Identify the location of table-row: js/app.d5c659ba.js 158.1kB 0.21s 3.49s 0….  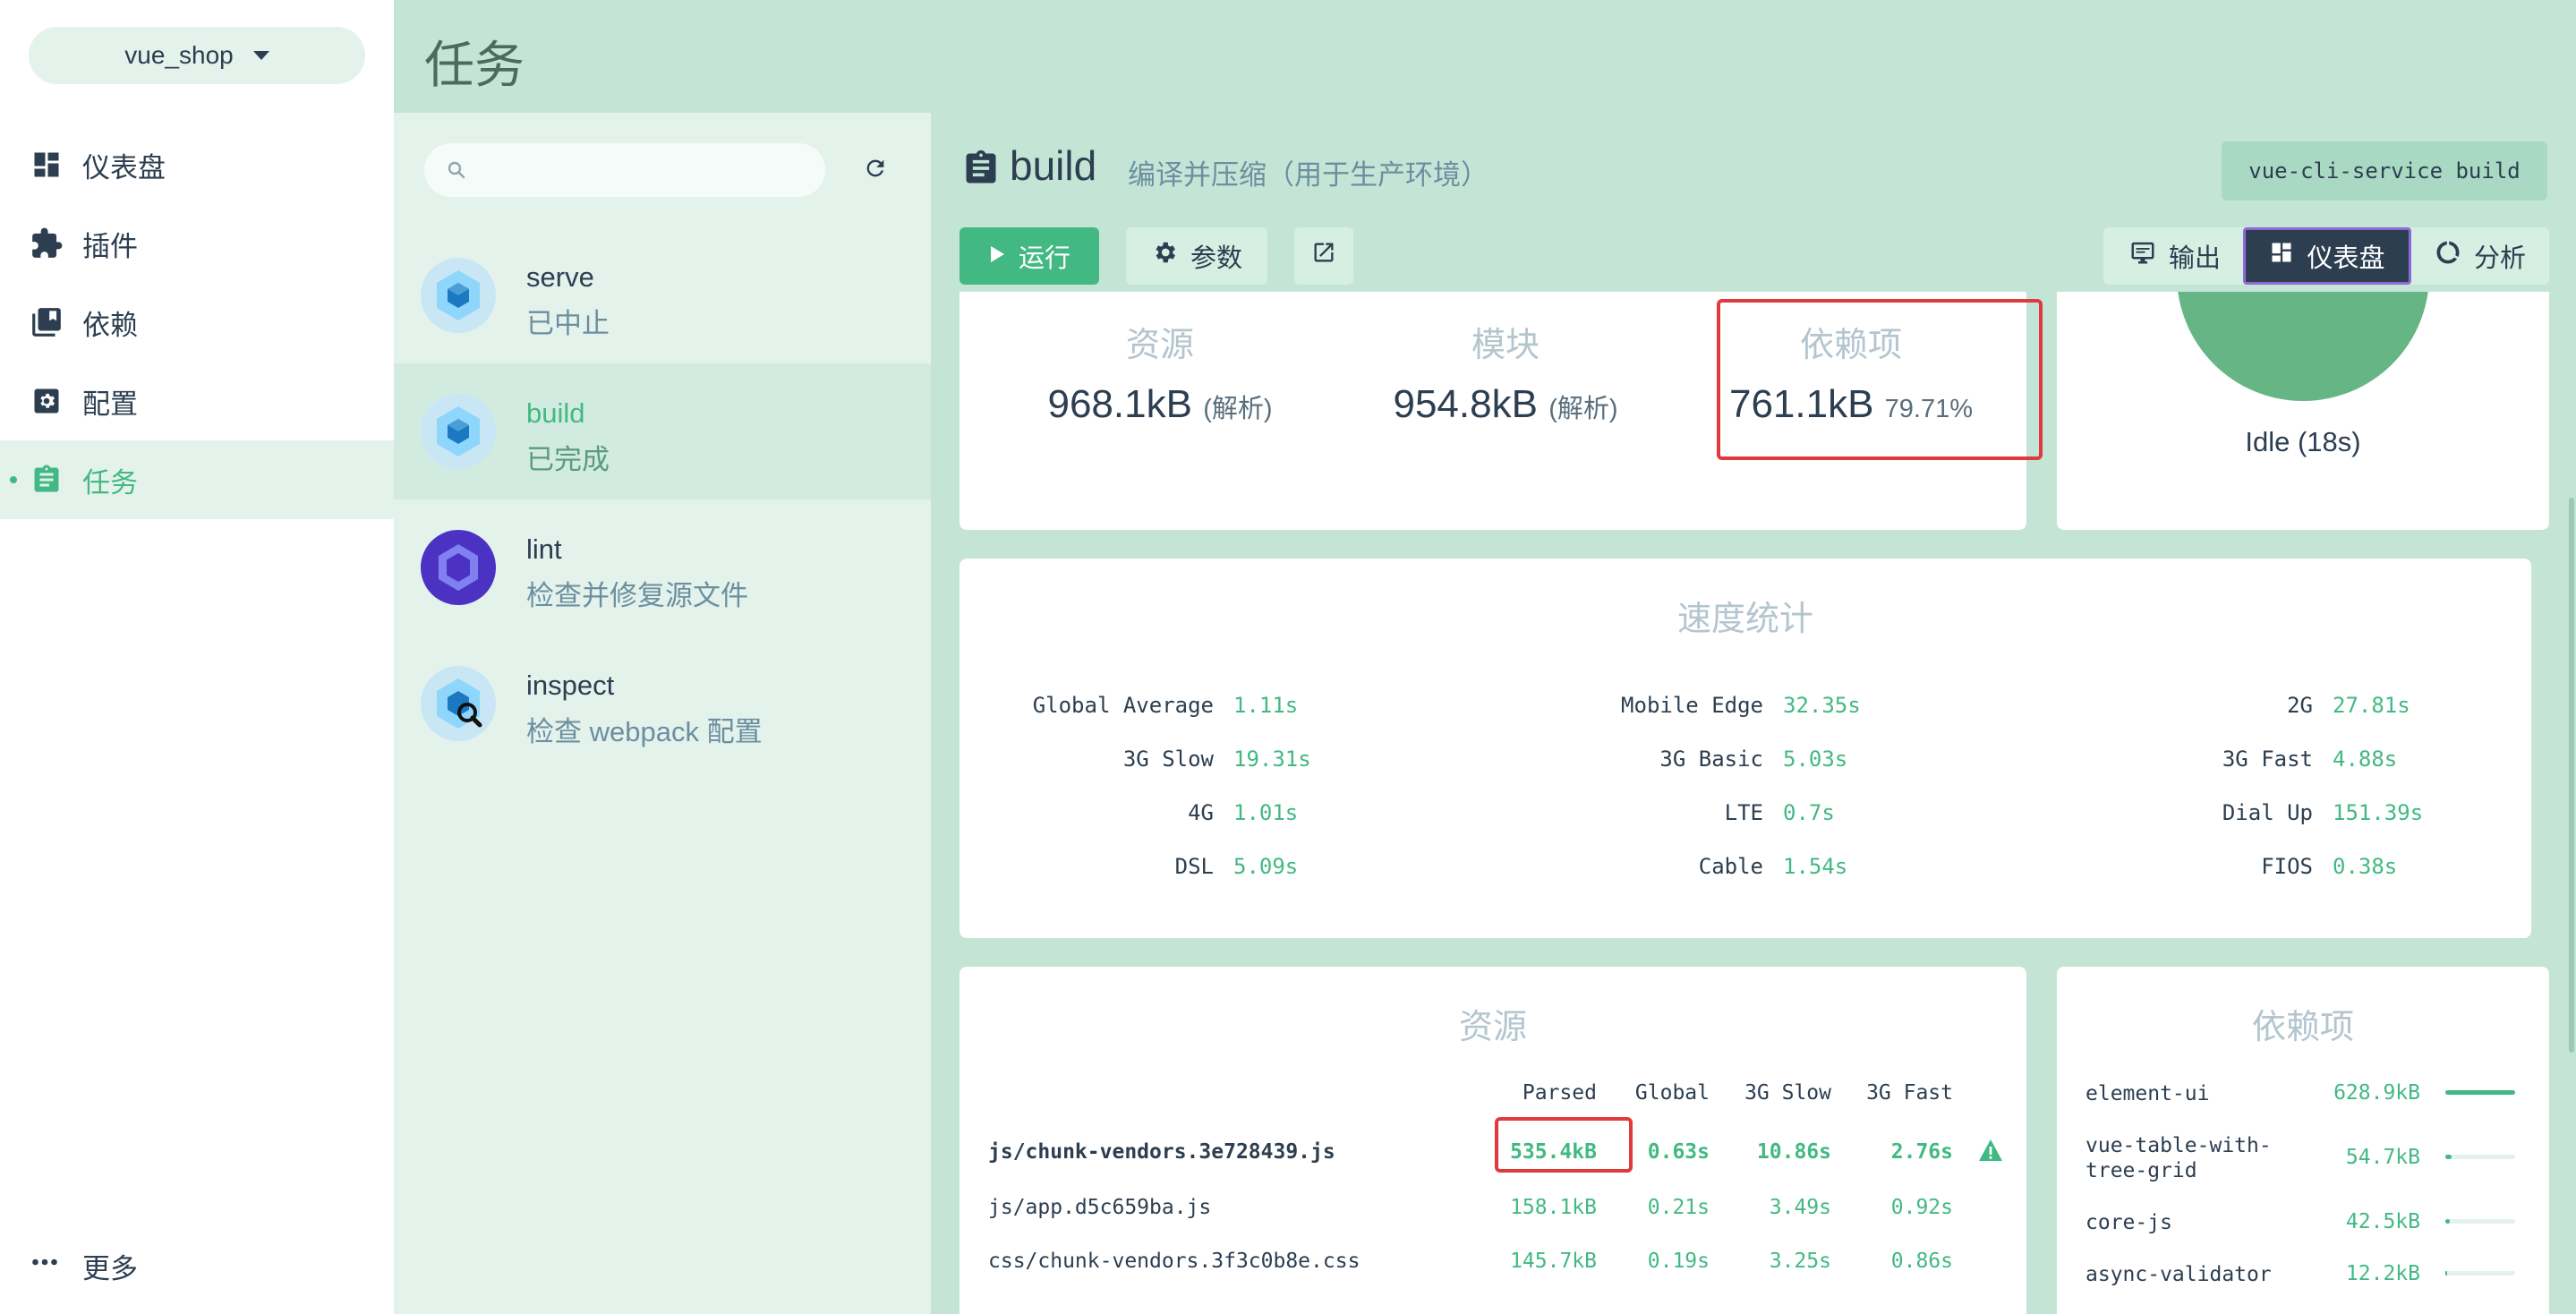
(1493, 1206).